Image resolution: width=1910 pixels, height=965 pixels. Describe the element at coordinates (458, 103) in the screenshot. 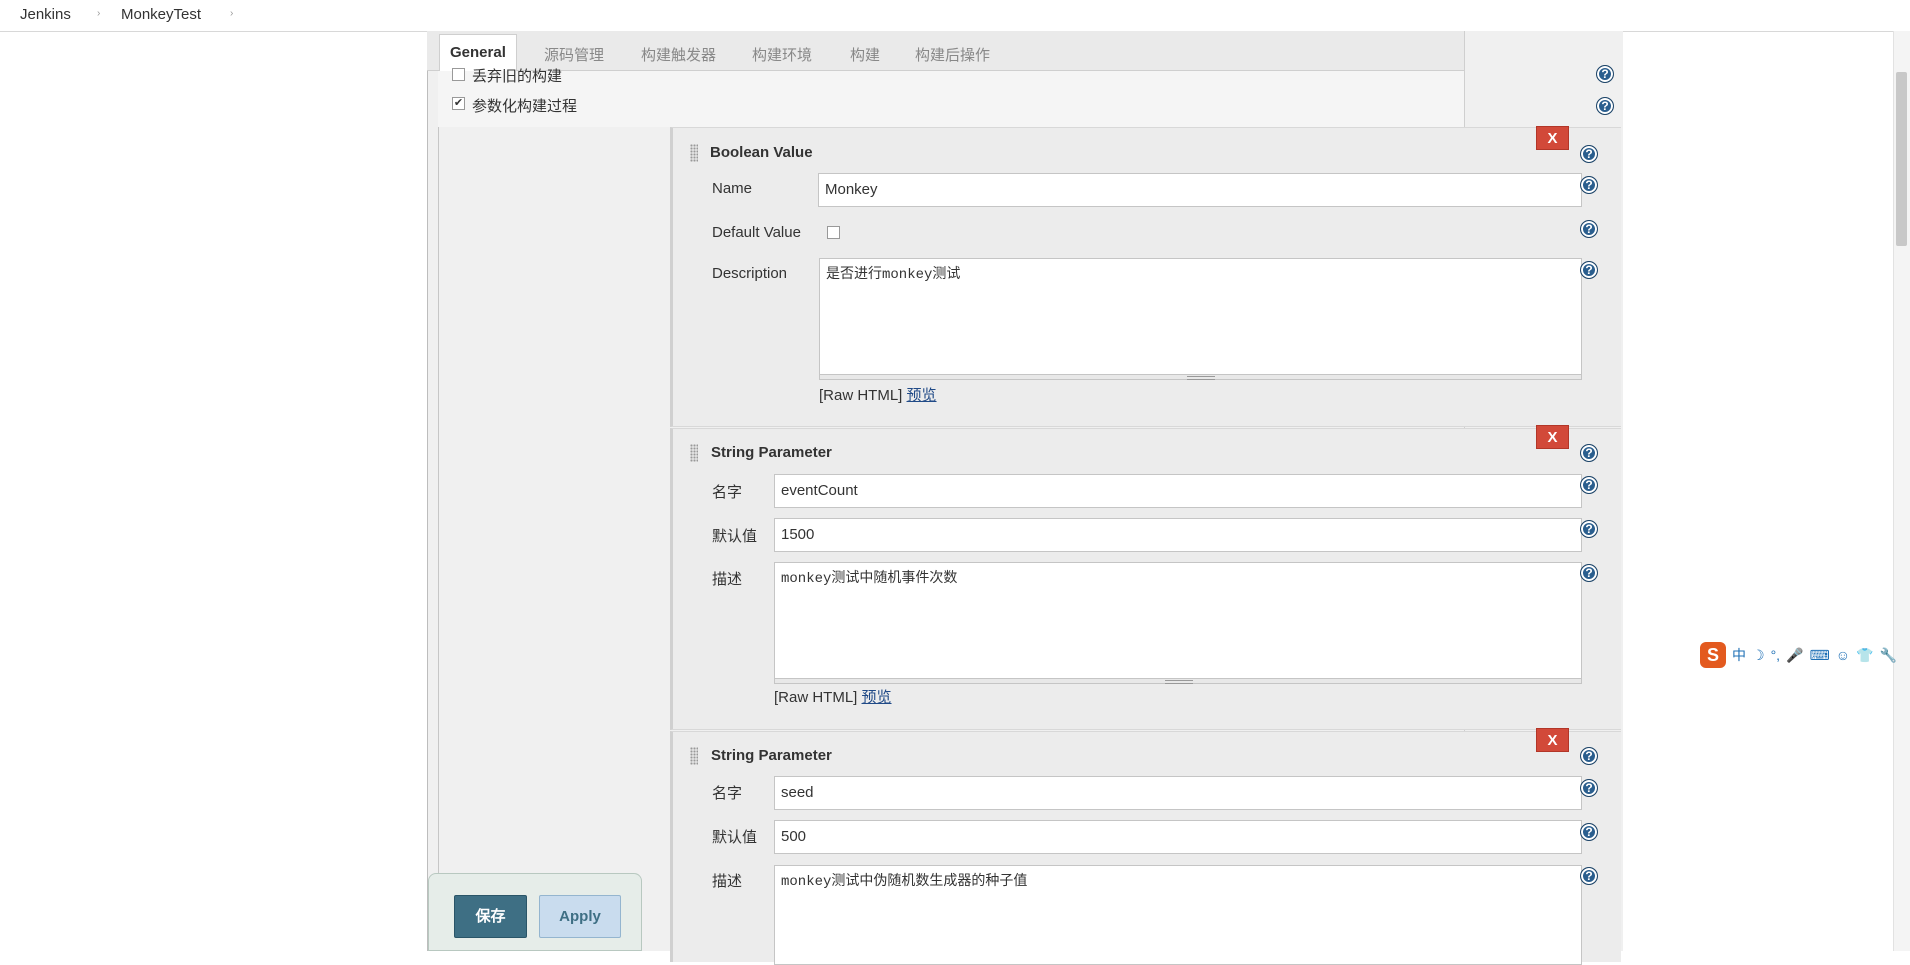

I see `parameterized-build-checkbox: ✔` at that location.